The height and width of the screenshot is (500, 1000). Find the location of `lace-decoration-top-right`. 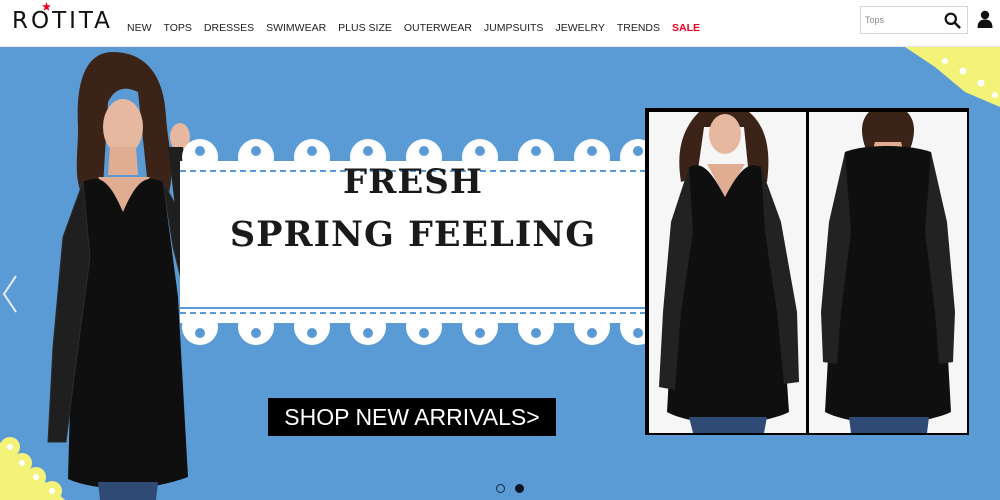

lace-decoration-top-right is located at coordinates (952, 77).